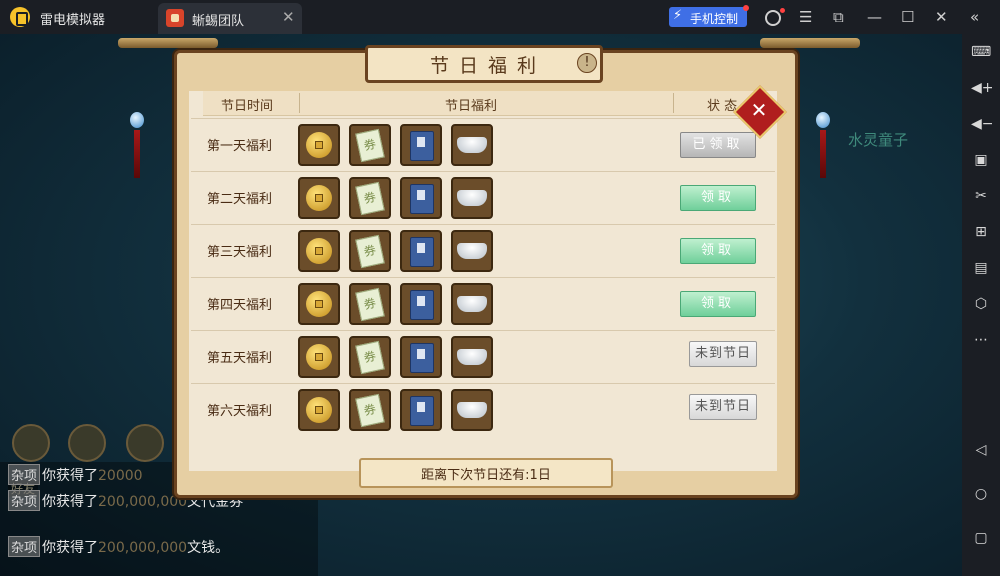 The height and width of the screenshot is (576, 1000). Describe the element at coordinates (823, 147) in the screenshot. I see `right-tassel-ornament` at that location.